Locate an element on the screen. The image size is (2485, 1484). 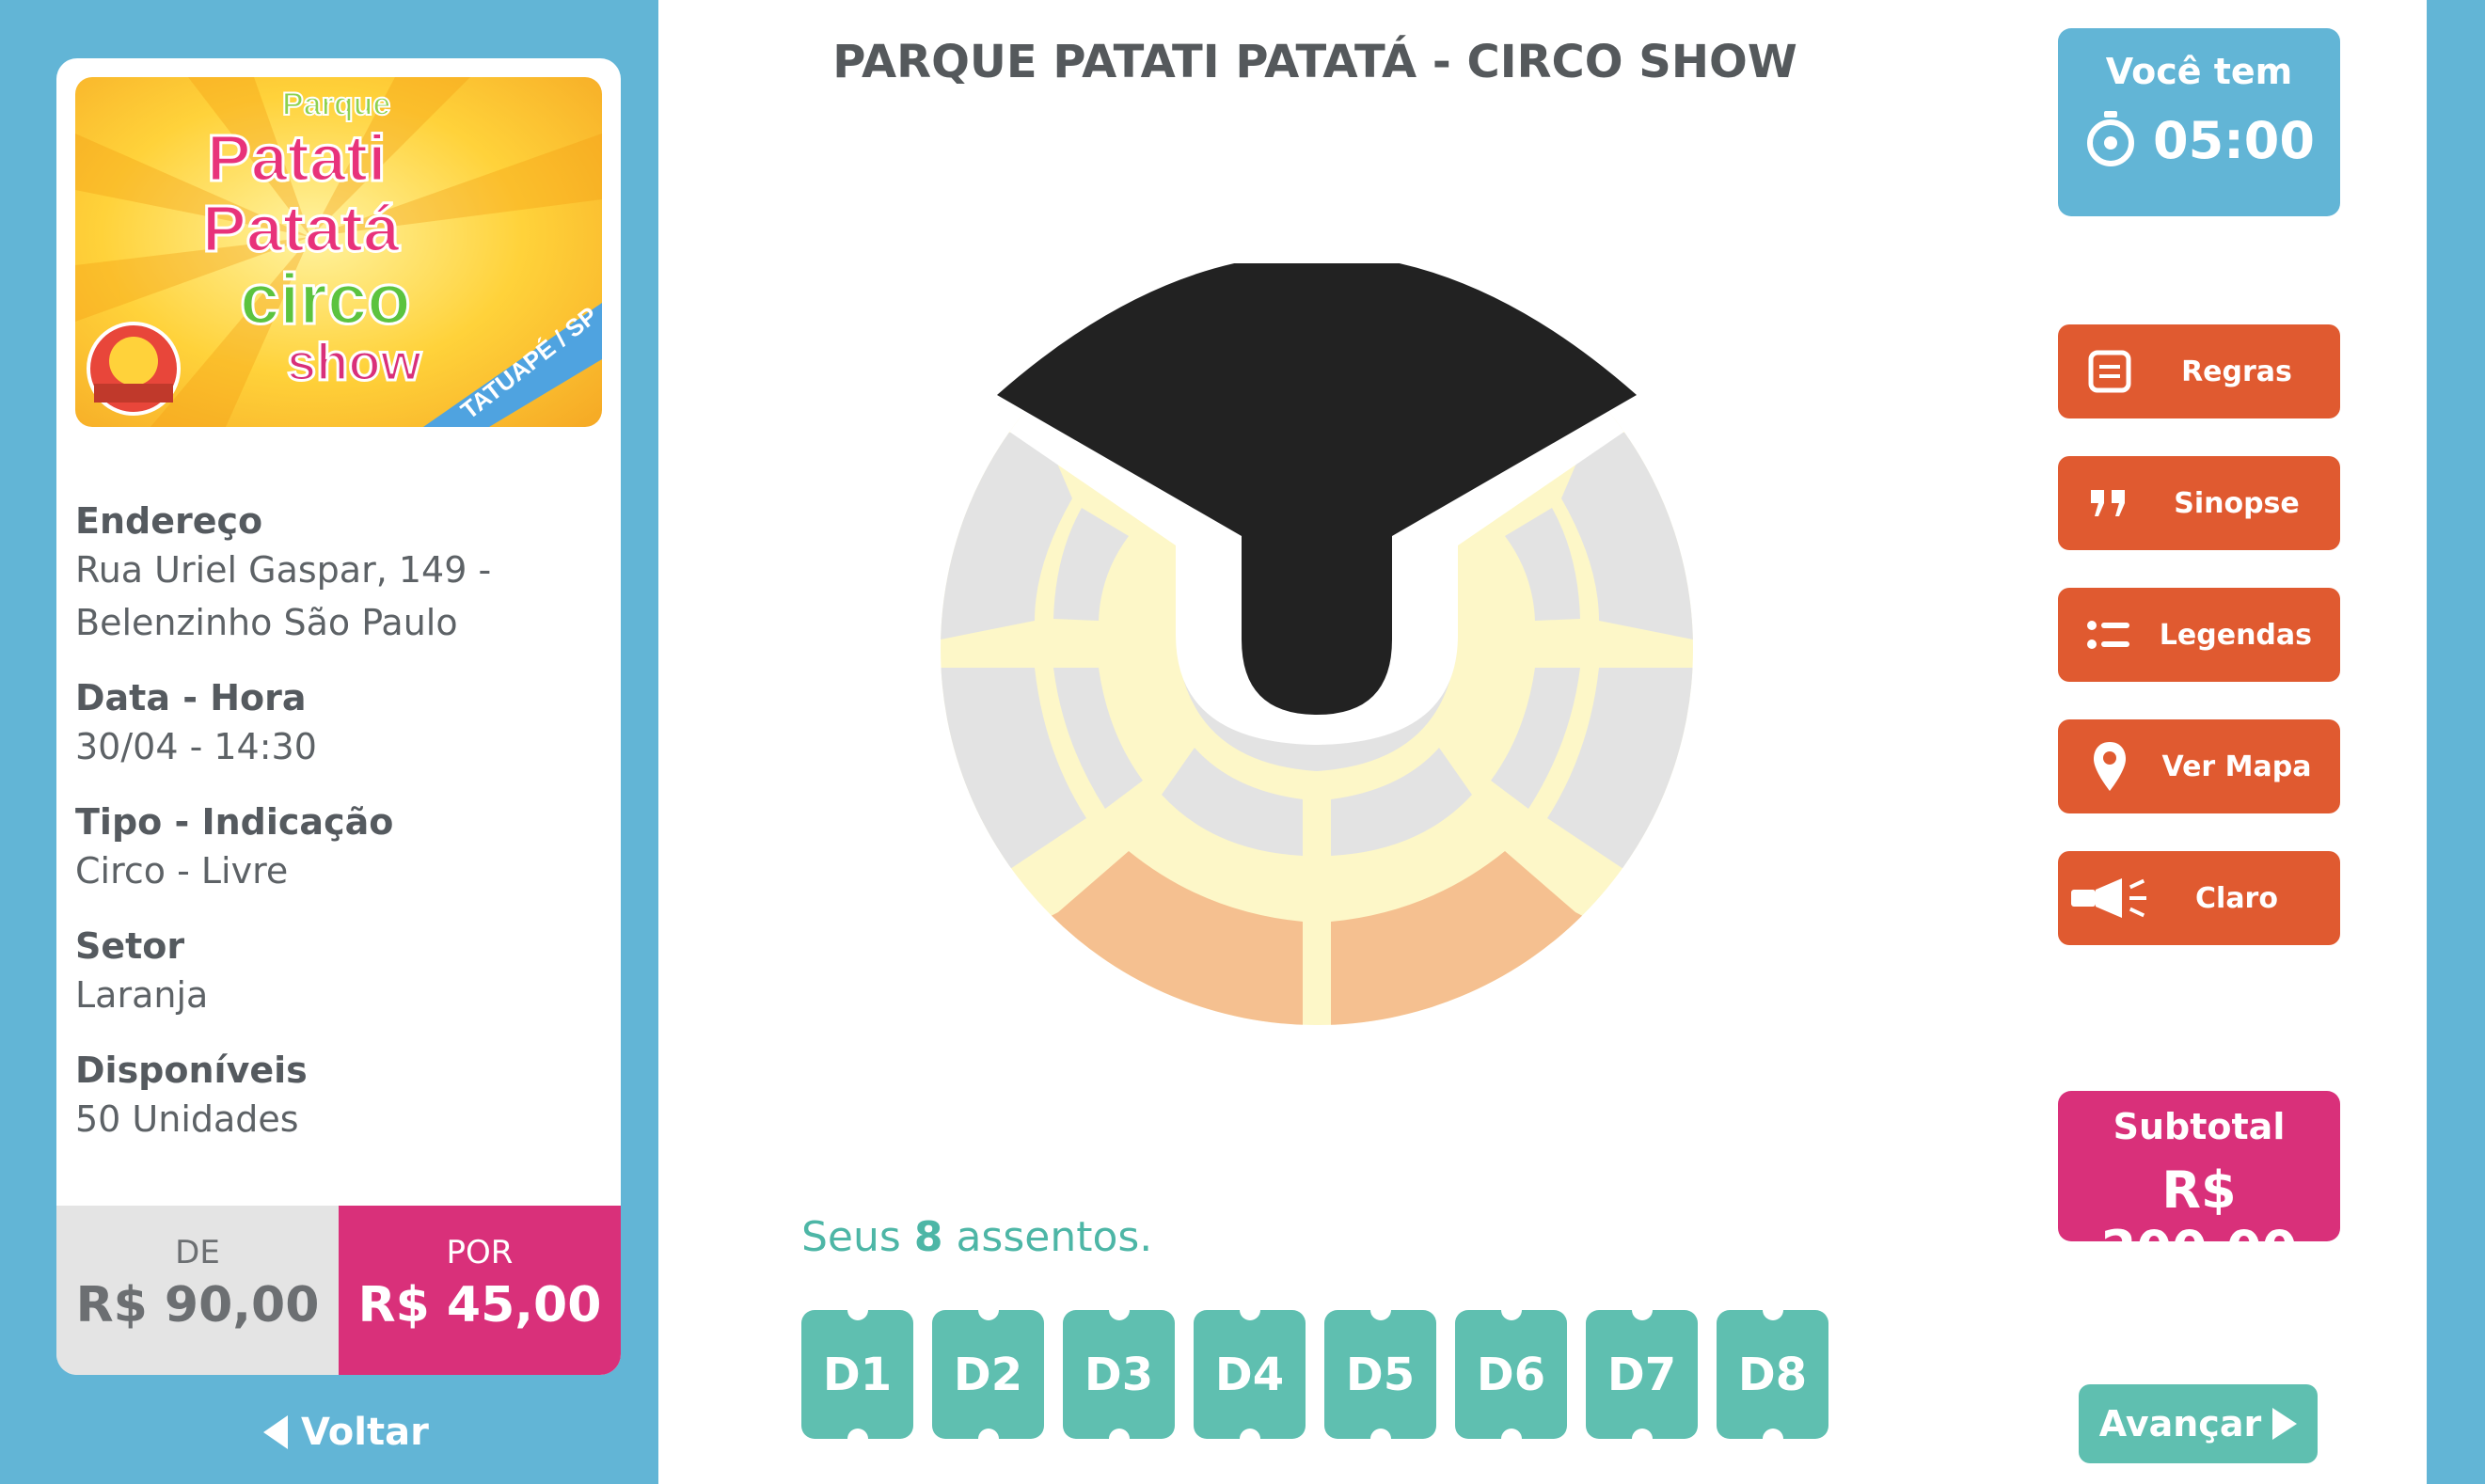
original-price-value: R$ 90,00 is located at coordinates (197, 1305).